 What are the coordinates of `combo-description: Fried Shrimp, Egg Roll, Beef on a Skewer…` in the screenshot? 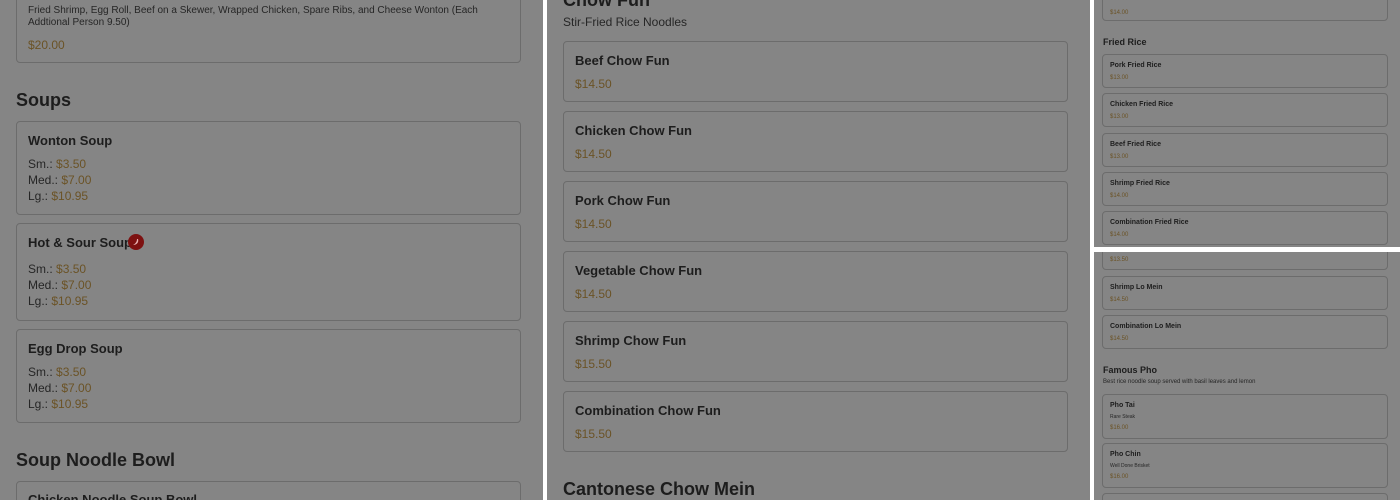 It's located at (253, 16).